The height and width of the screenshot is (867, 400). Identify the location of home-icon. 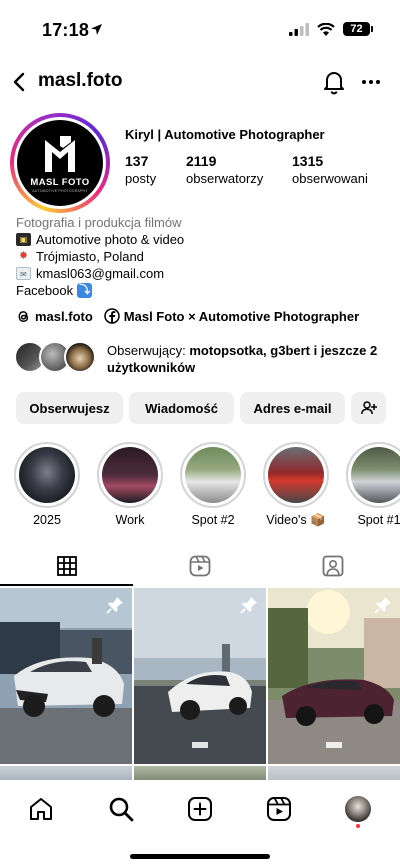
(41, 809).